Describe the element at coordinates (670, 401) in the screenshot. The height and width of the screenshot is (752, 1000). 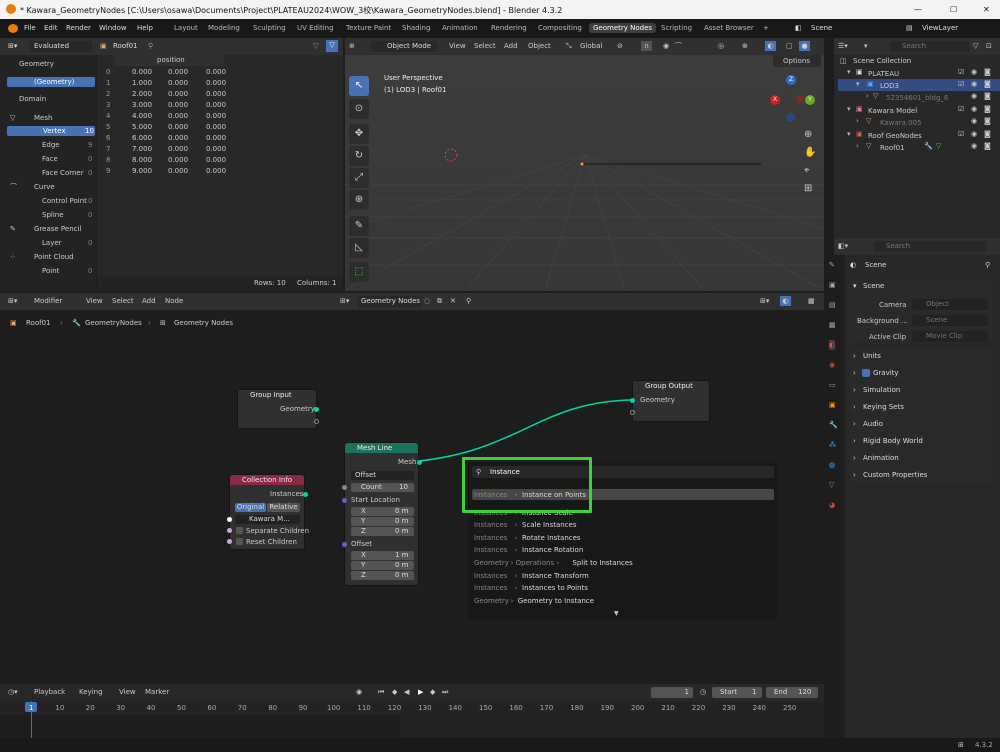
I see `group-output-node: Group Output Geometry` at that location.